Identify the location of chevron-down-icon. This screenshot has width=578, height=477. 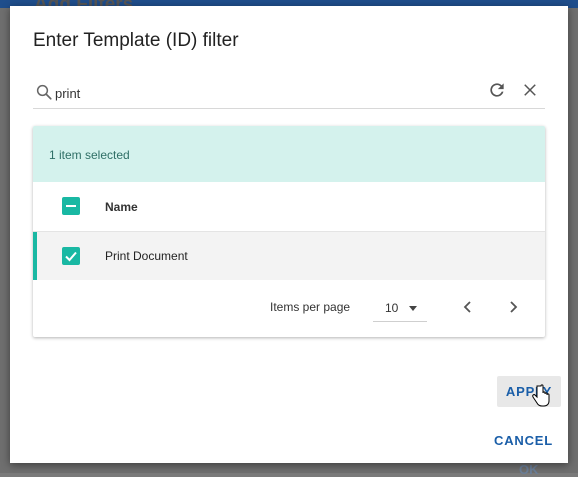
(413, 308).